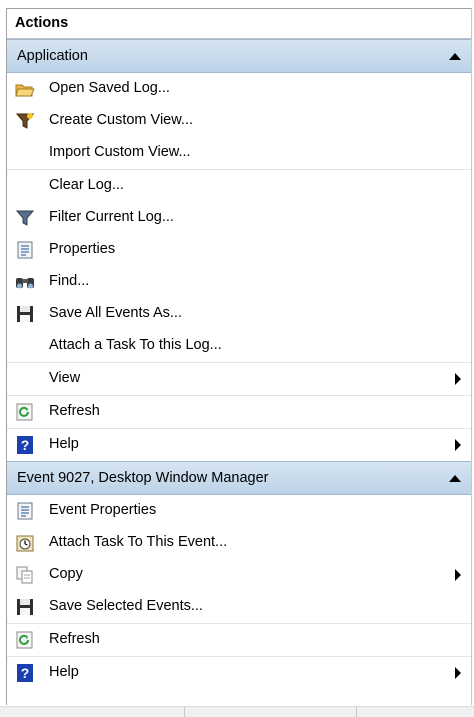 The image size is (474, 717). What do you see at coordinates (25, 121) in the screenshot?
I see `create-filter-icon` at bounding box center [25, 121].